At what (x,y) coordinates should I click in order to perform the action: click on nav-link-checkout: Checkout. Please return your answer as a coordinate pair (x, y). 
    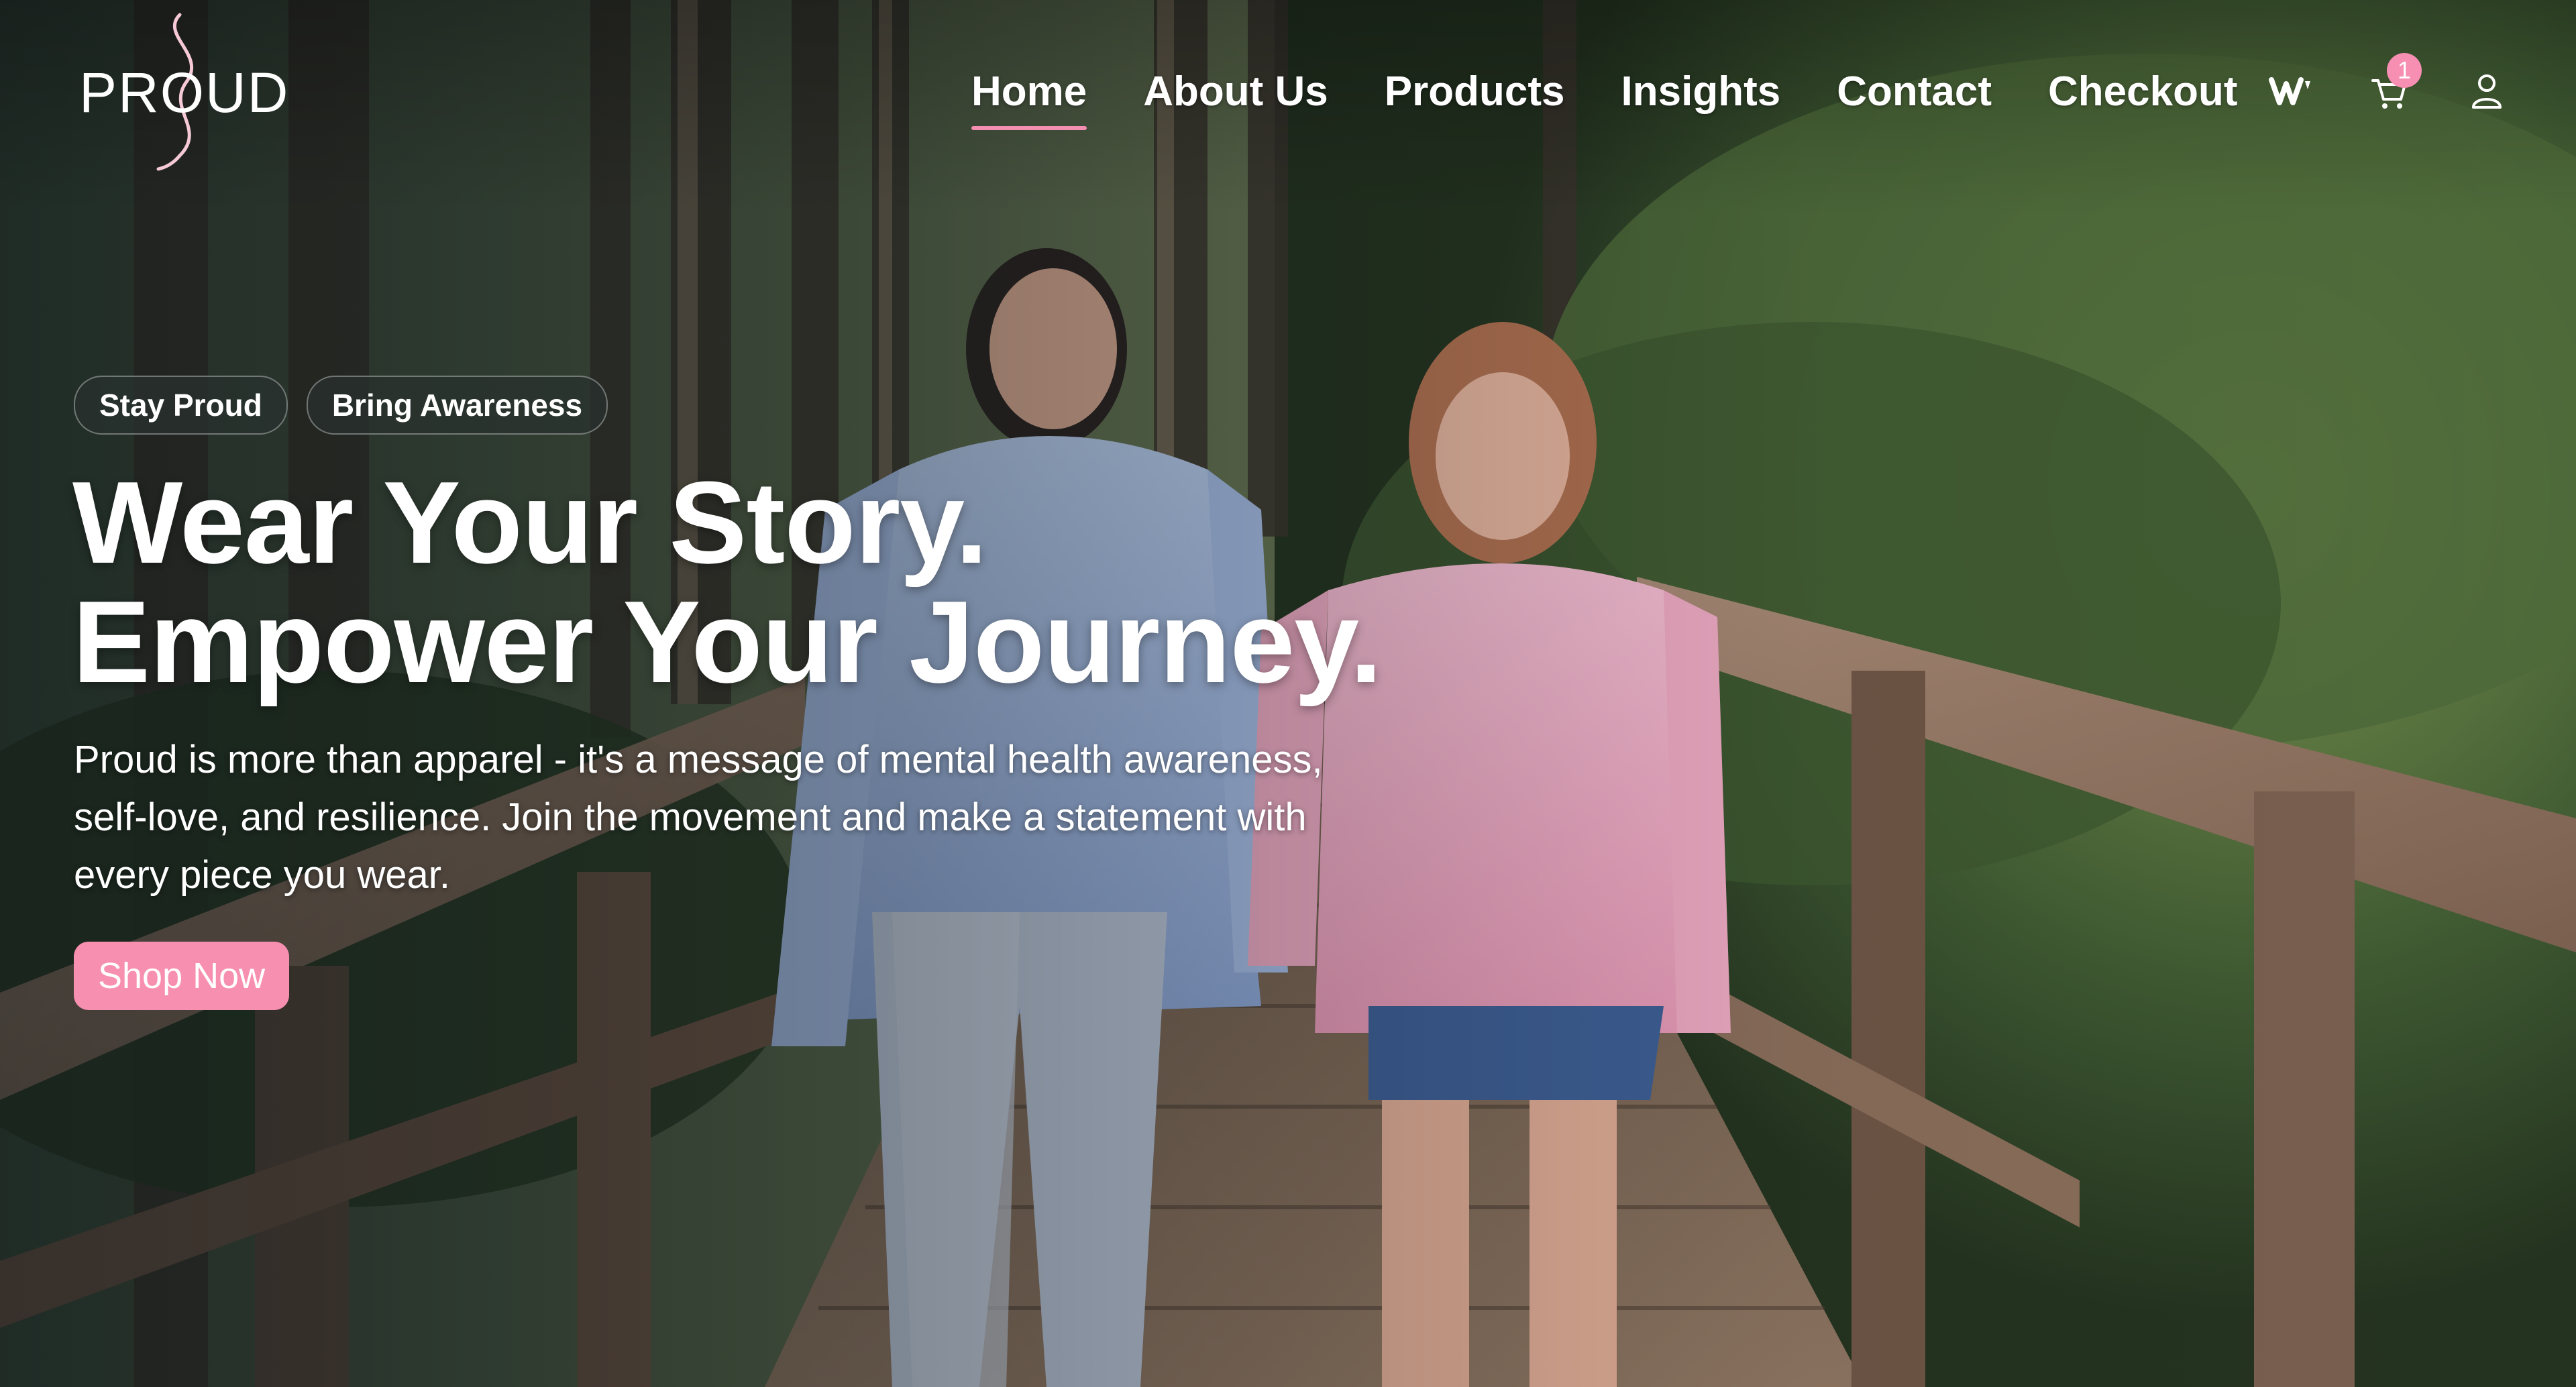
    Looking at the image, I should click on (2142, 91).